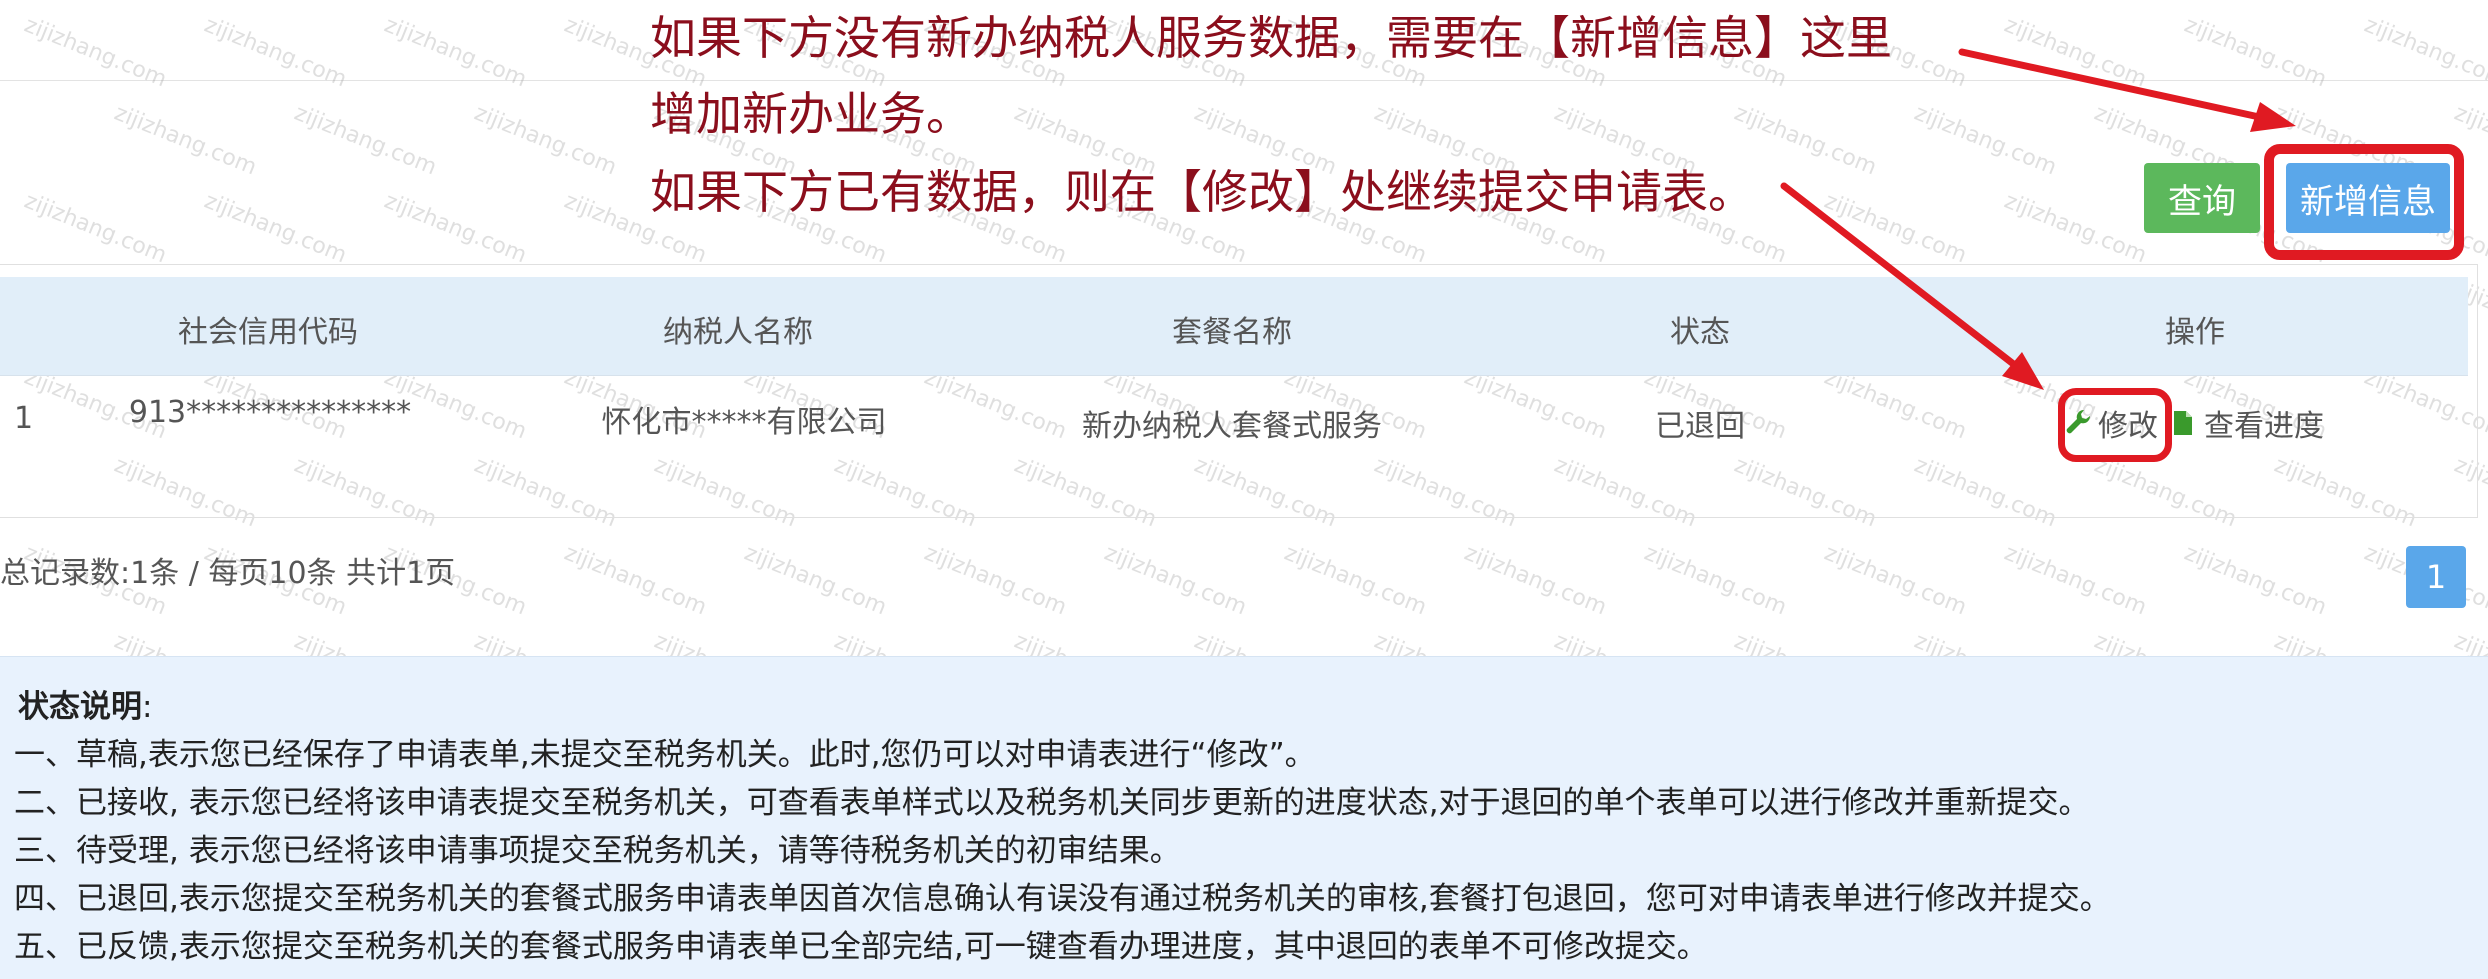 This screenshot has width=2488, height=979. Describe the element at coordinates (1271, 38) in the screenshot. I see `annotation-line-1: 如果下方没有新办纳税人服务数据，需要在【新增信息】这里` at that location.